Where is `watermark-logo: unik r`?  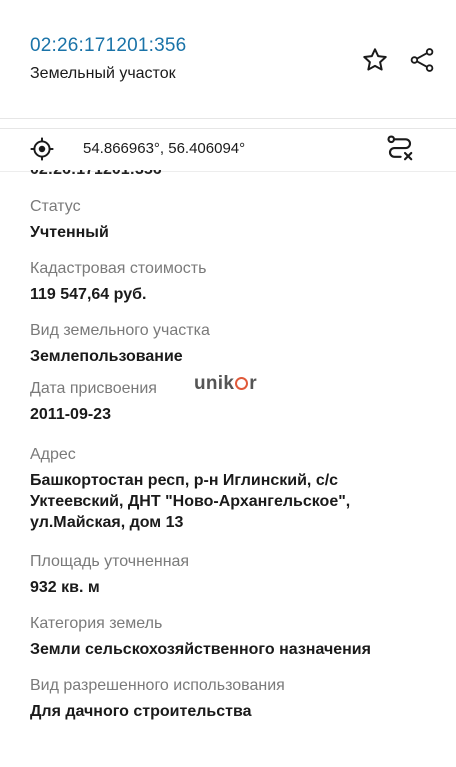 watermark-logo: unik r is located at coordinates (225, 383).